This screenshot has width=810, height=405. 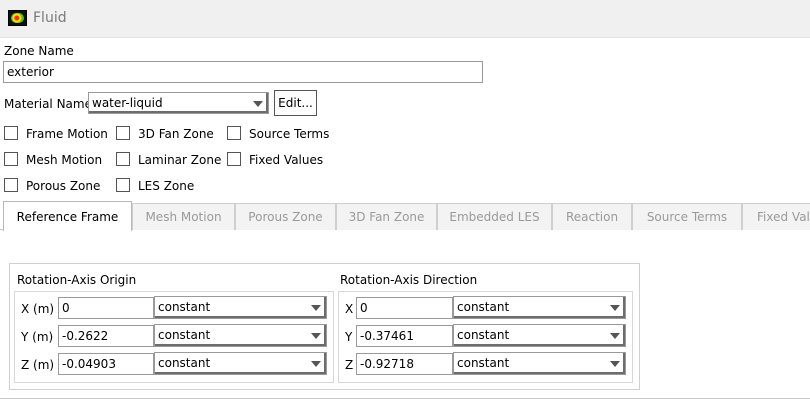 I want to click on origin-x-method-select: constant, so click(x=240, y=307).